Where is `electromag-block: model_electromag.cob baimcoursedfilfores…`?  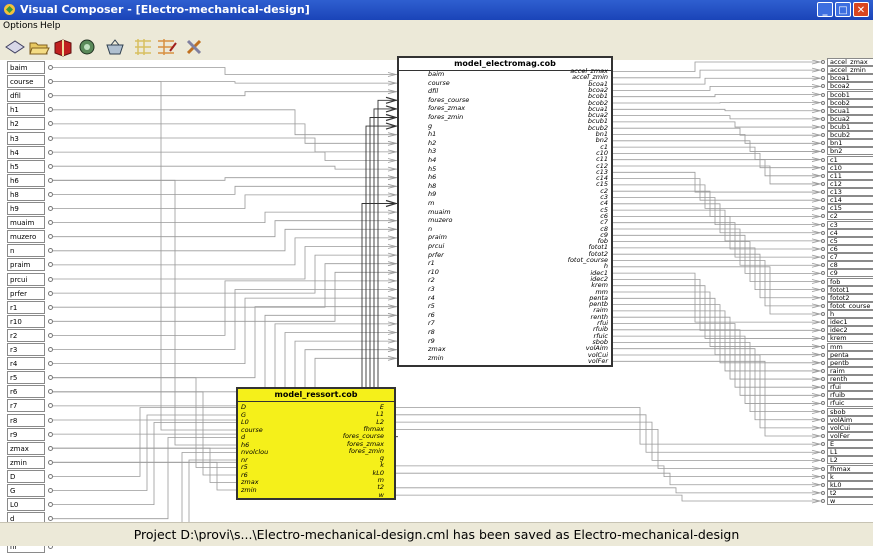
electromag-block: model_electromag.cob baimcoursedfilfores… is located at coordinates (505, 211).